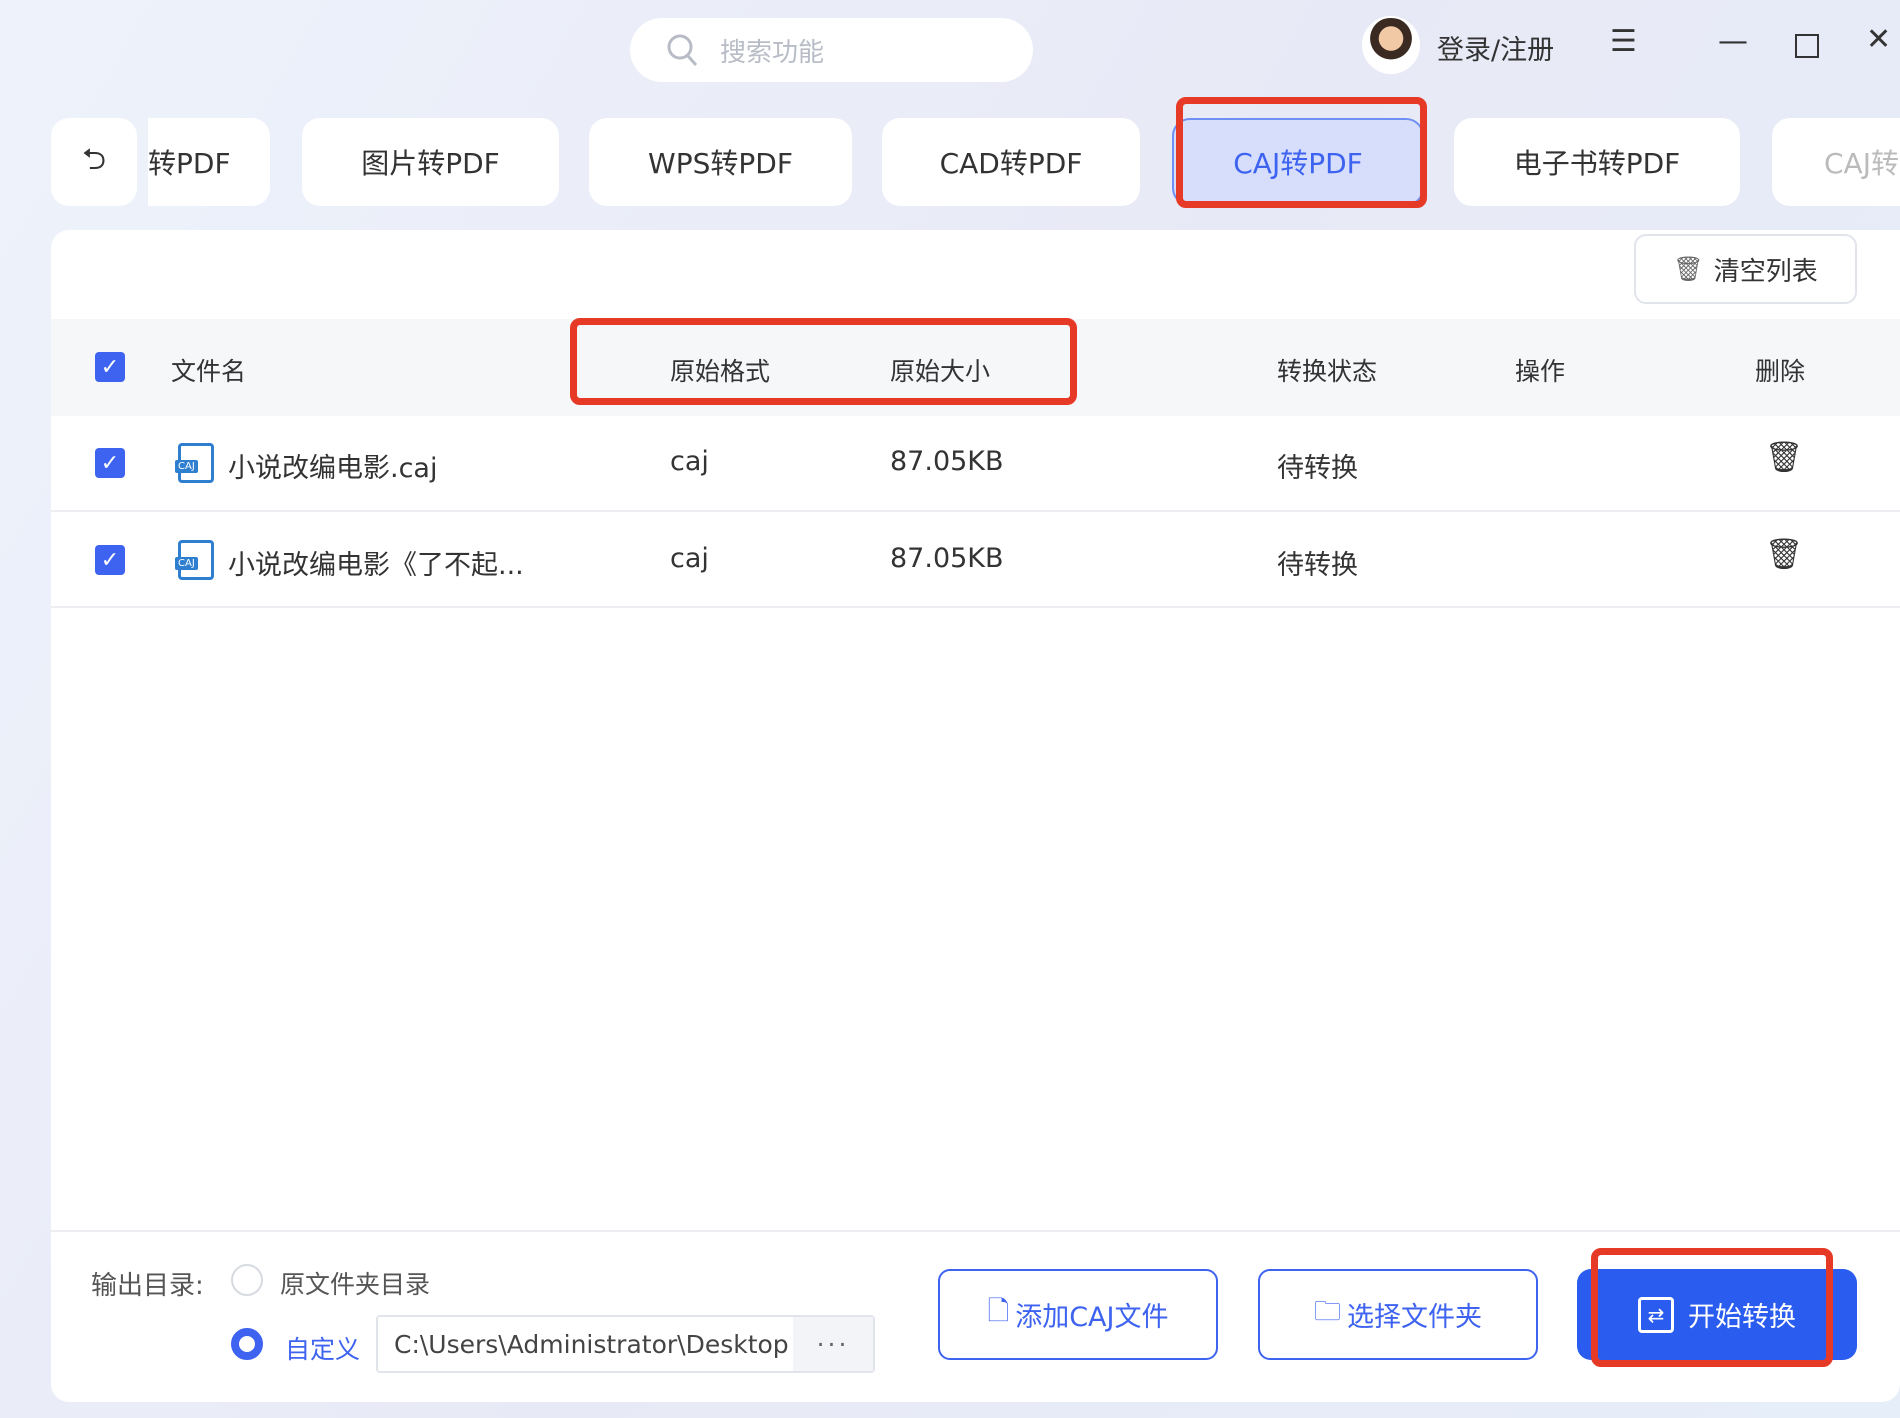 This screenshot has width=1900, height=1418. I want to click on tab-image-to-pdf: 图片转PDF, so click(430, 162).